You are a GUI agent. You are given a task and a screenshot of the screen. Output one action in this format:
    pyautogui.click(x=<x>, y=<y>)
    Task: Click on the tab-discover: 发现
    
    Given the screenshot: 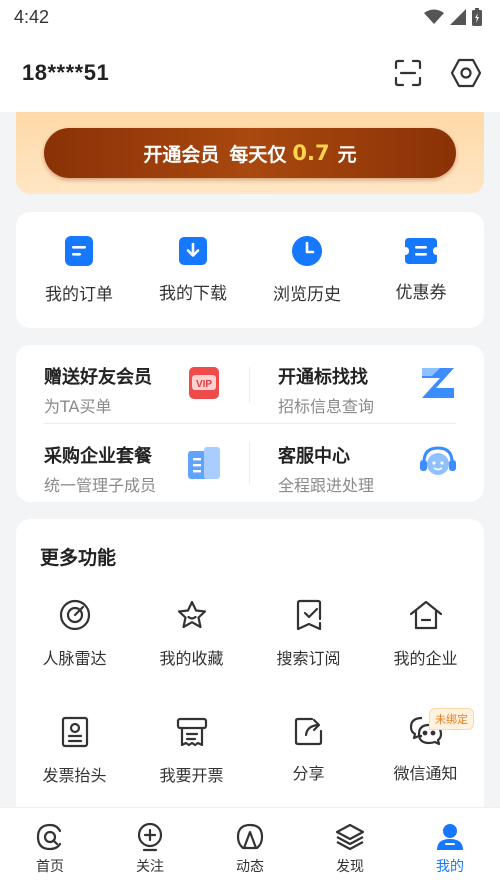 What is the action you would take?
    pyautogui.click(x=350, y=849)
    